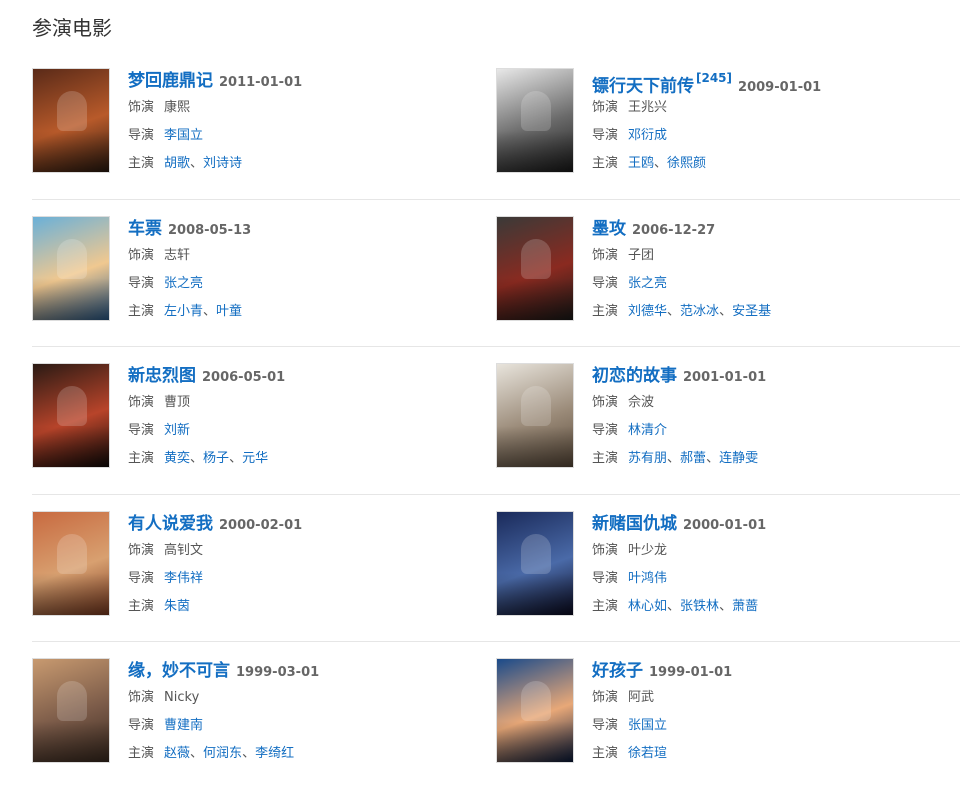  I want to click on director-link: 李国立, so click(183, 135).